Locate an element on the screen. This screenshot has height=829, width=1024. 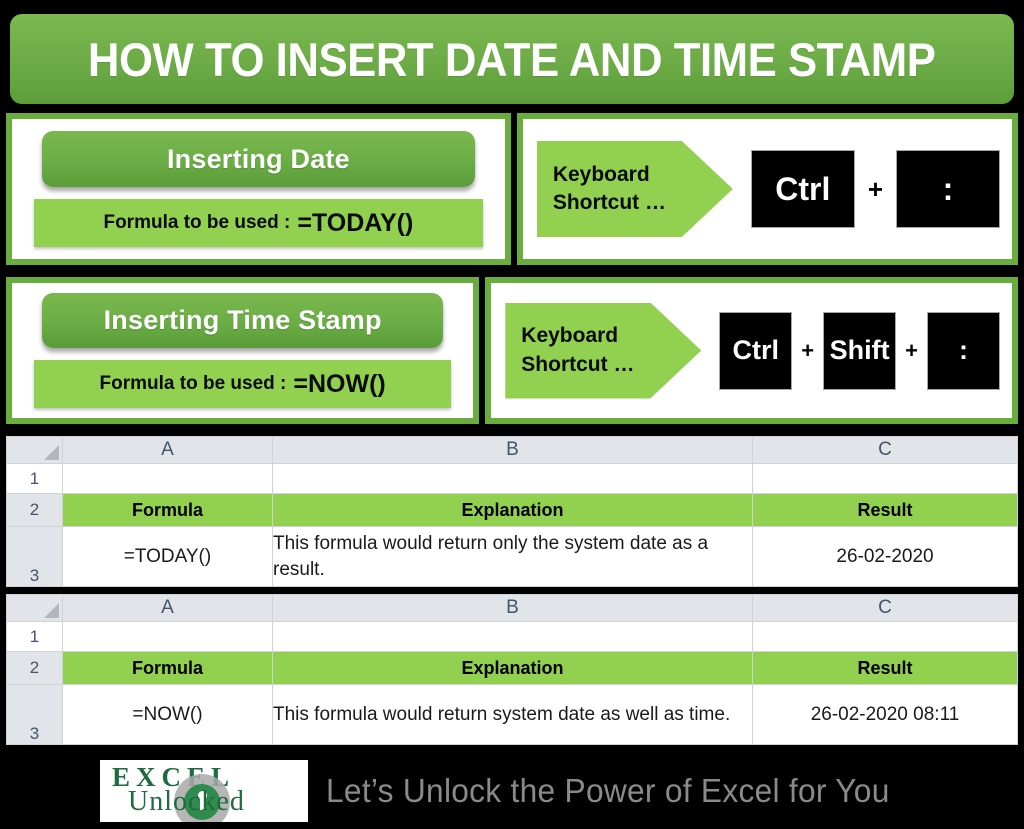
cell-a3-formula: =NOW() is located at coordinates (167, 714).